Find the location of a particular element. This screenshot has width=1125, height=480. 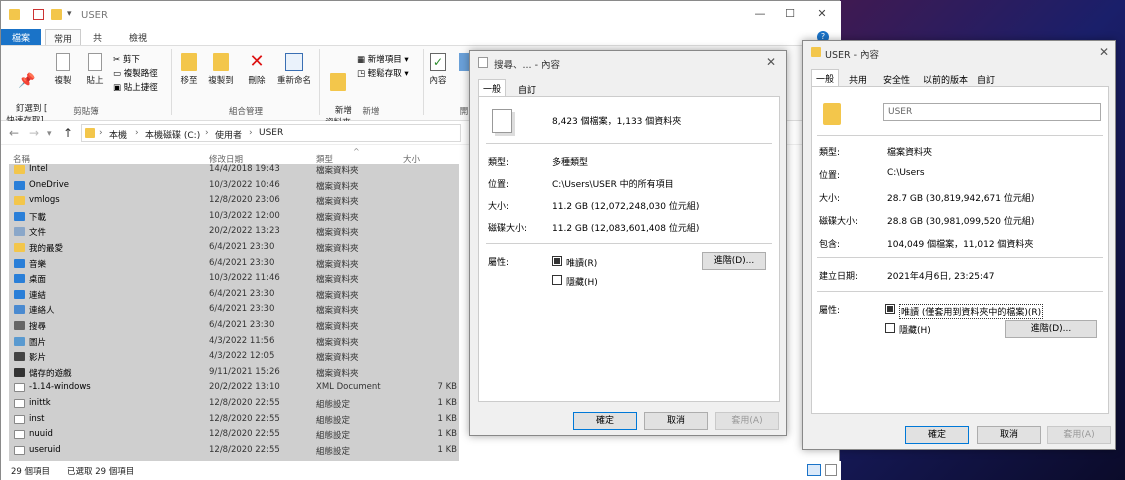

file-row: 我的最愛 6/4/2021 23:30 檔案資料夾 is located at coordinates (234, 248).